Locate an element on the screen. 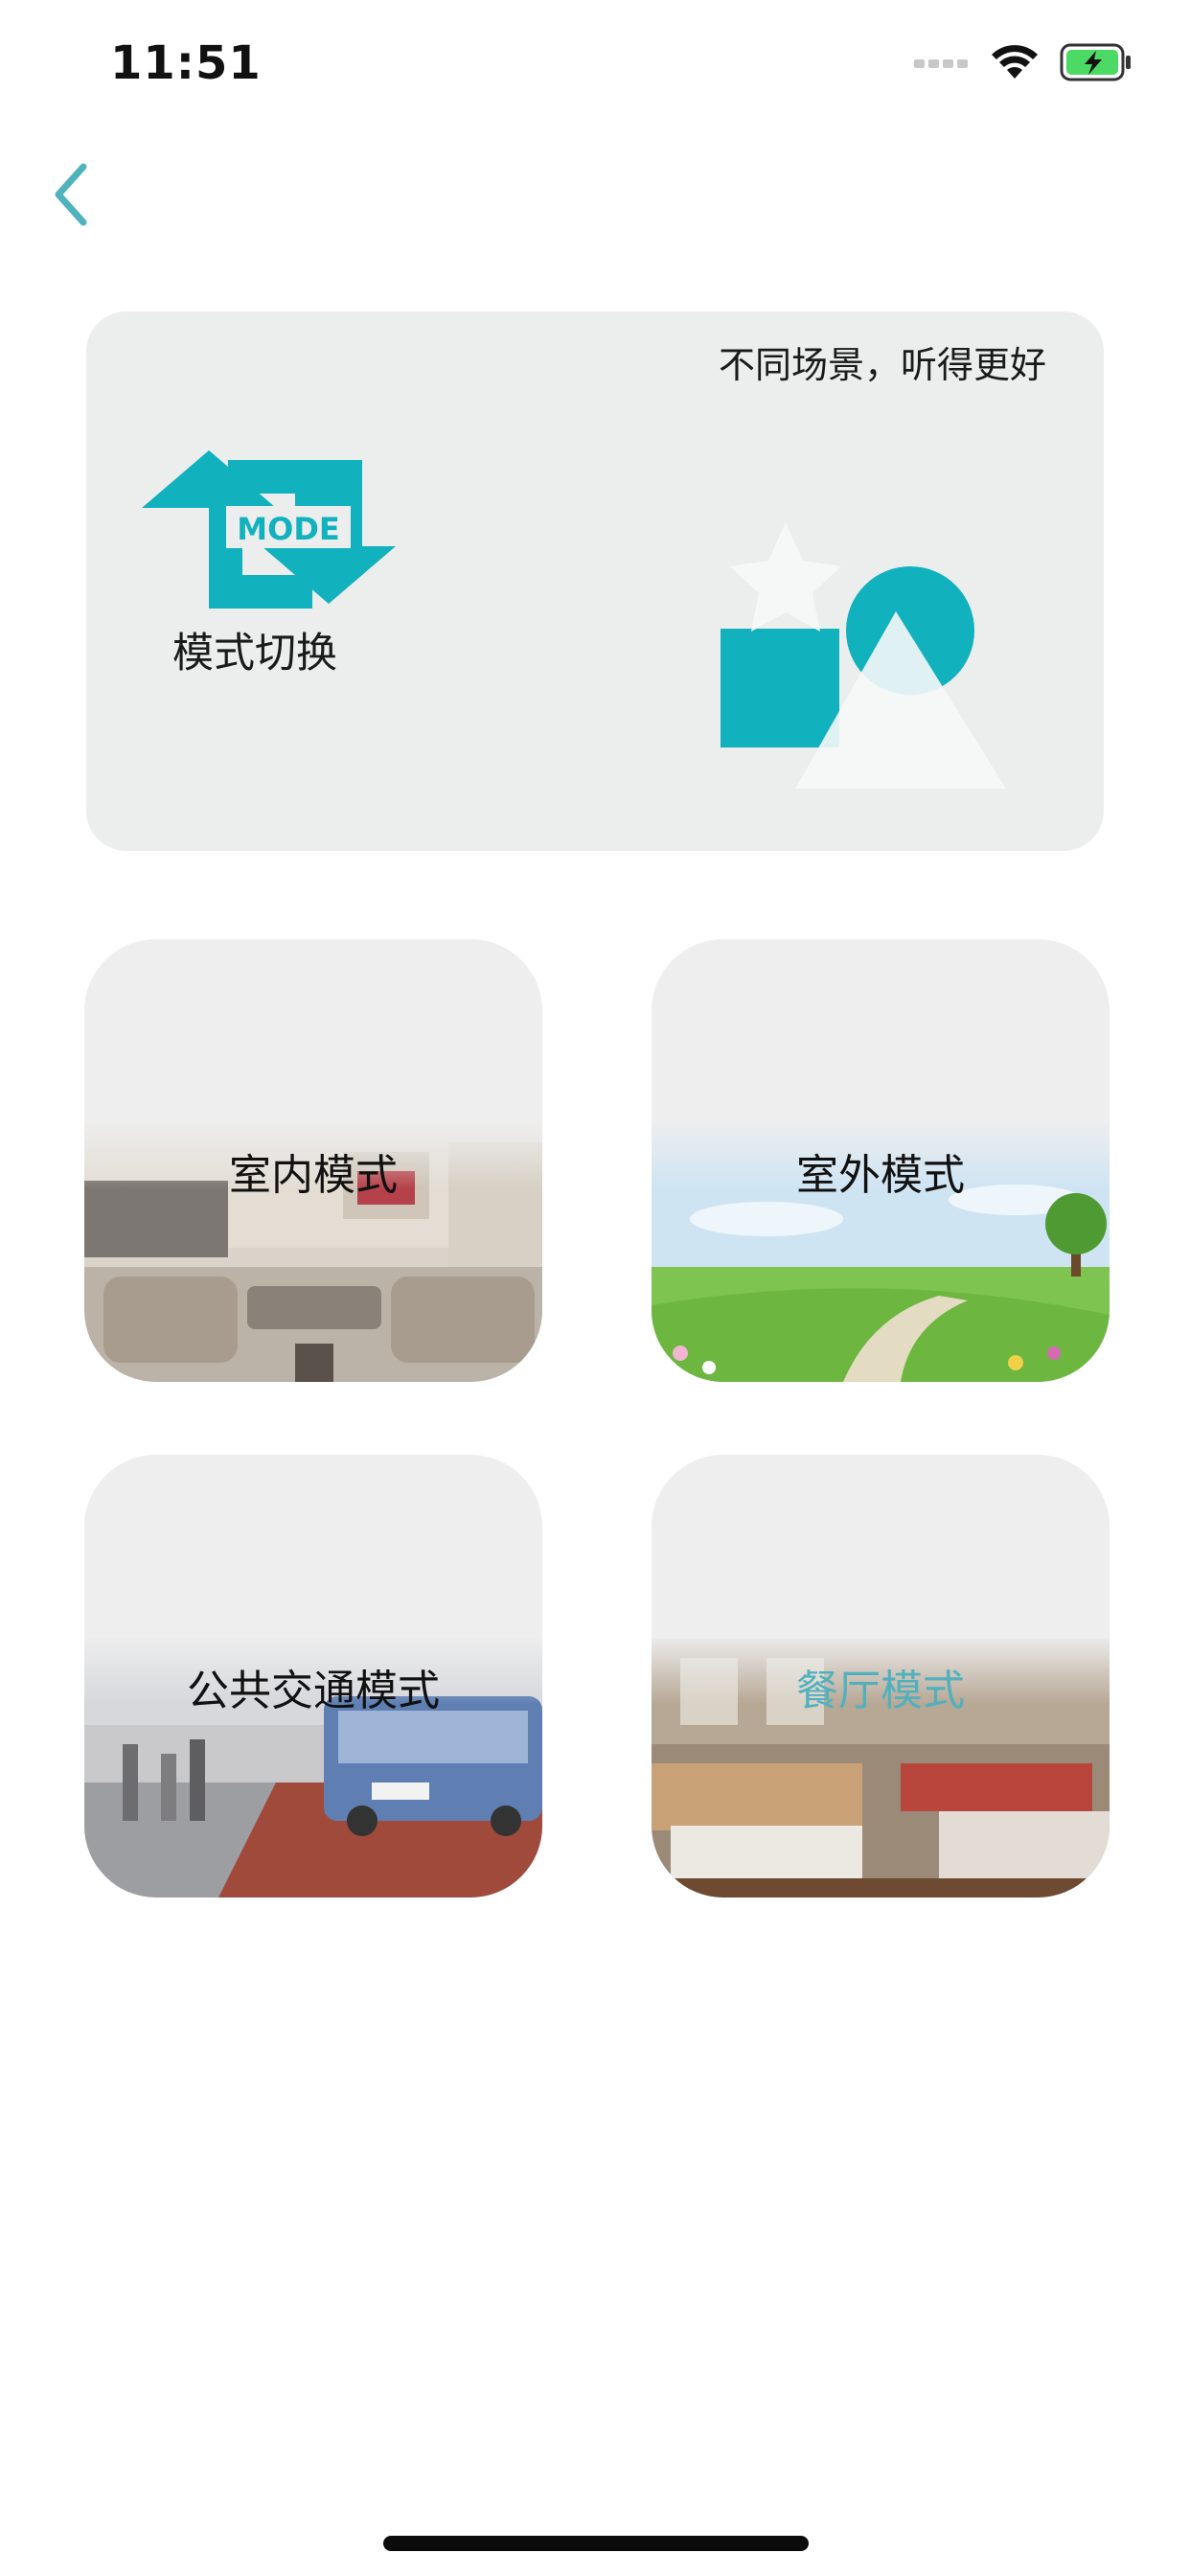 This screenshot has width=1190, height=2576. status-icons is located at coordinates (1023, 64).